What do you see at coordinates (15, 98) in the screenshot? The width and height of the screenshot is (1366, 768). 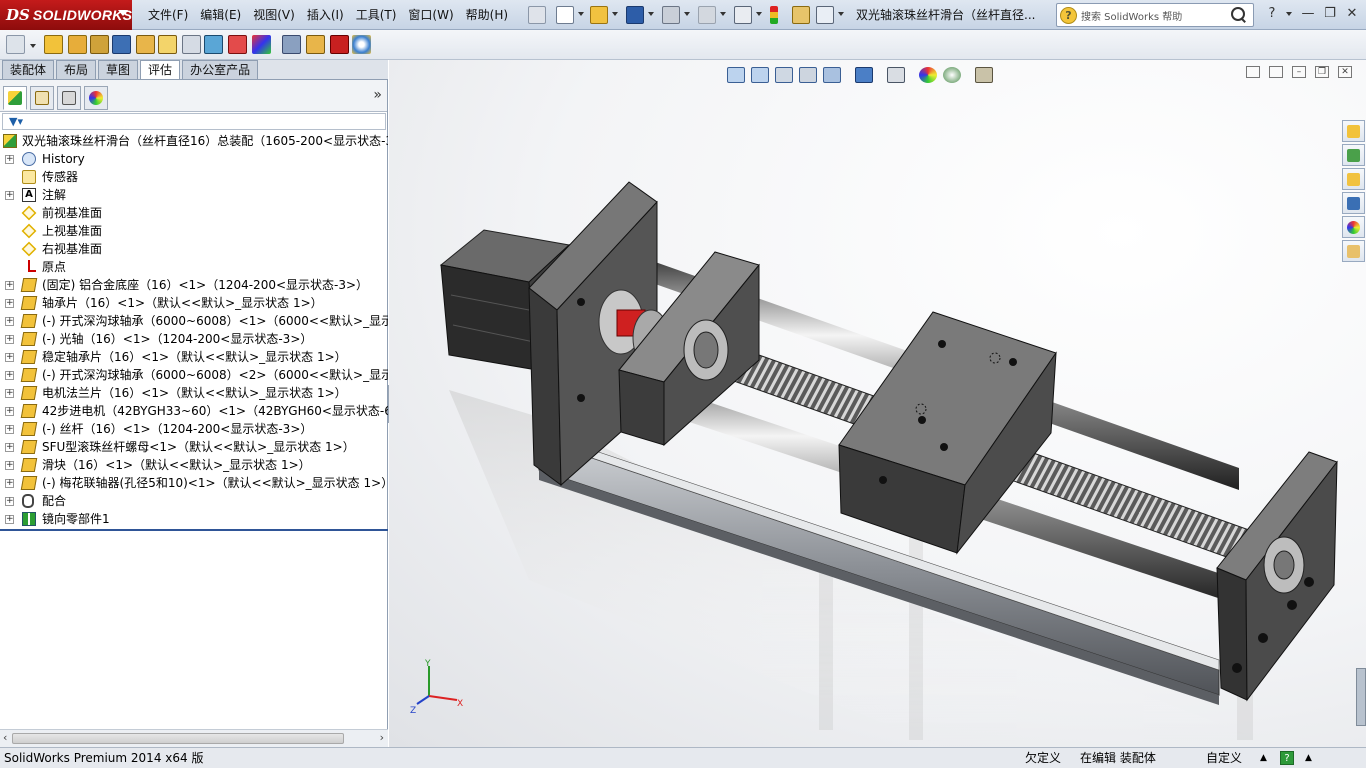 I see `tab-feature-manager` at bounding box center [15, 98].